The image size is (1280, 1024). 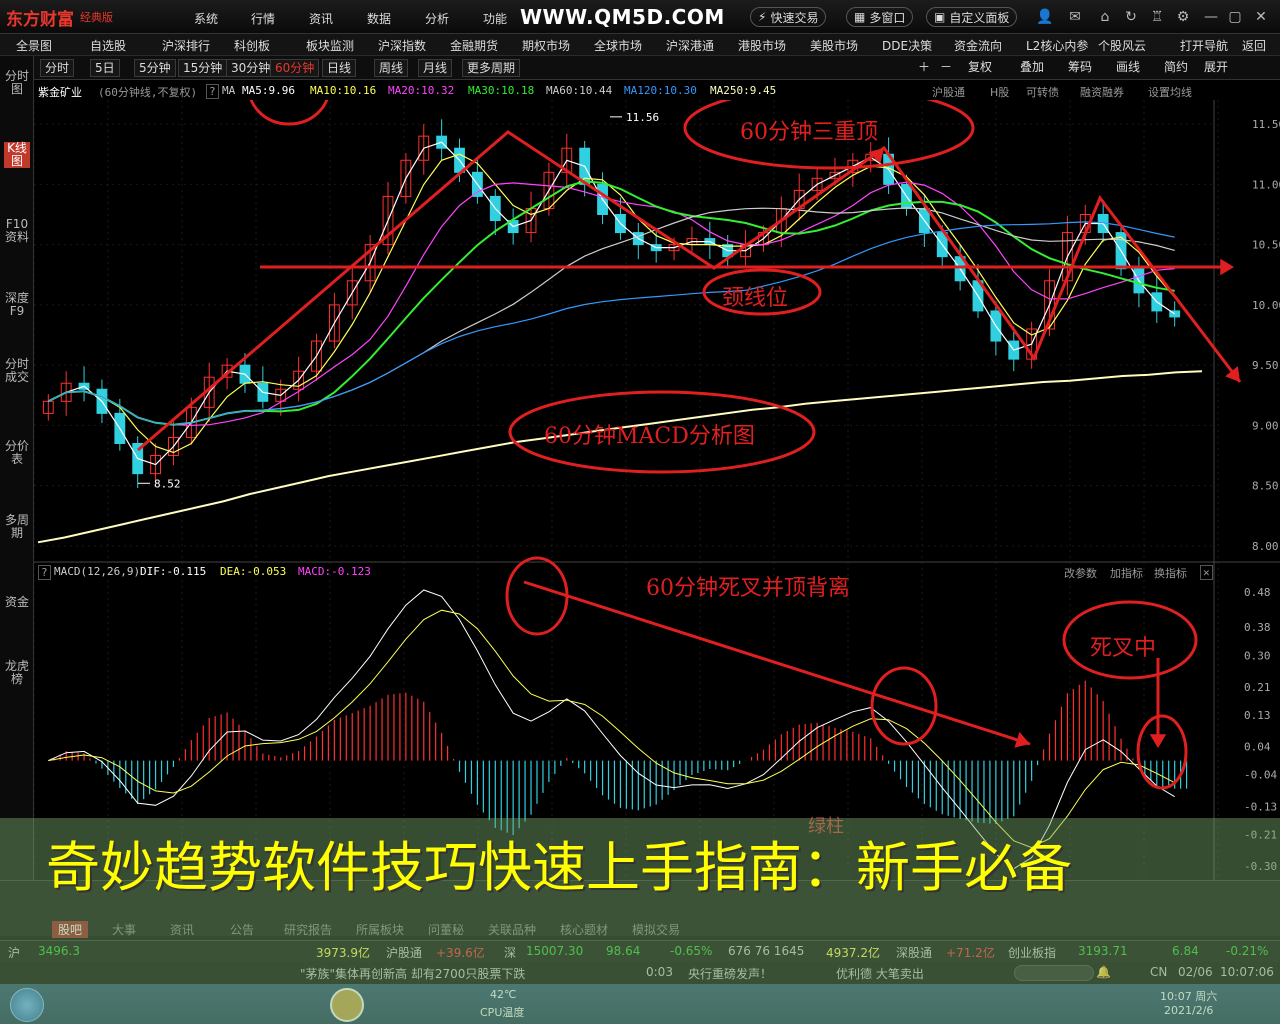 I want to click on convertible-link: 可转债, so click(x=1042, y=92).